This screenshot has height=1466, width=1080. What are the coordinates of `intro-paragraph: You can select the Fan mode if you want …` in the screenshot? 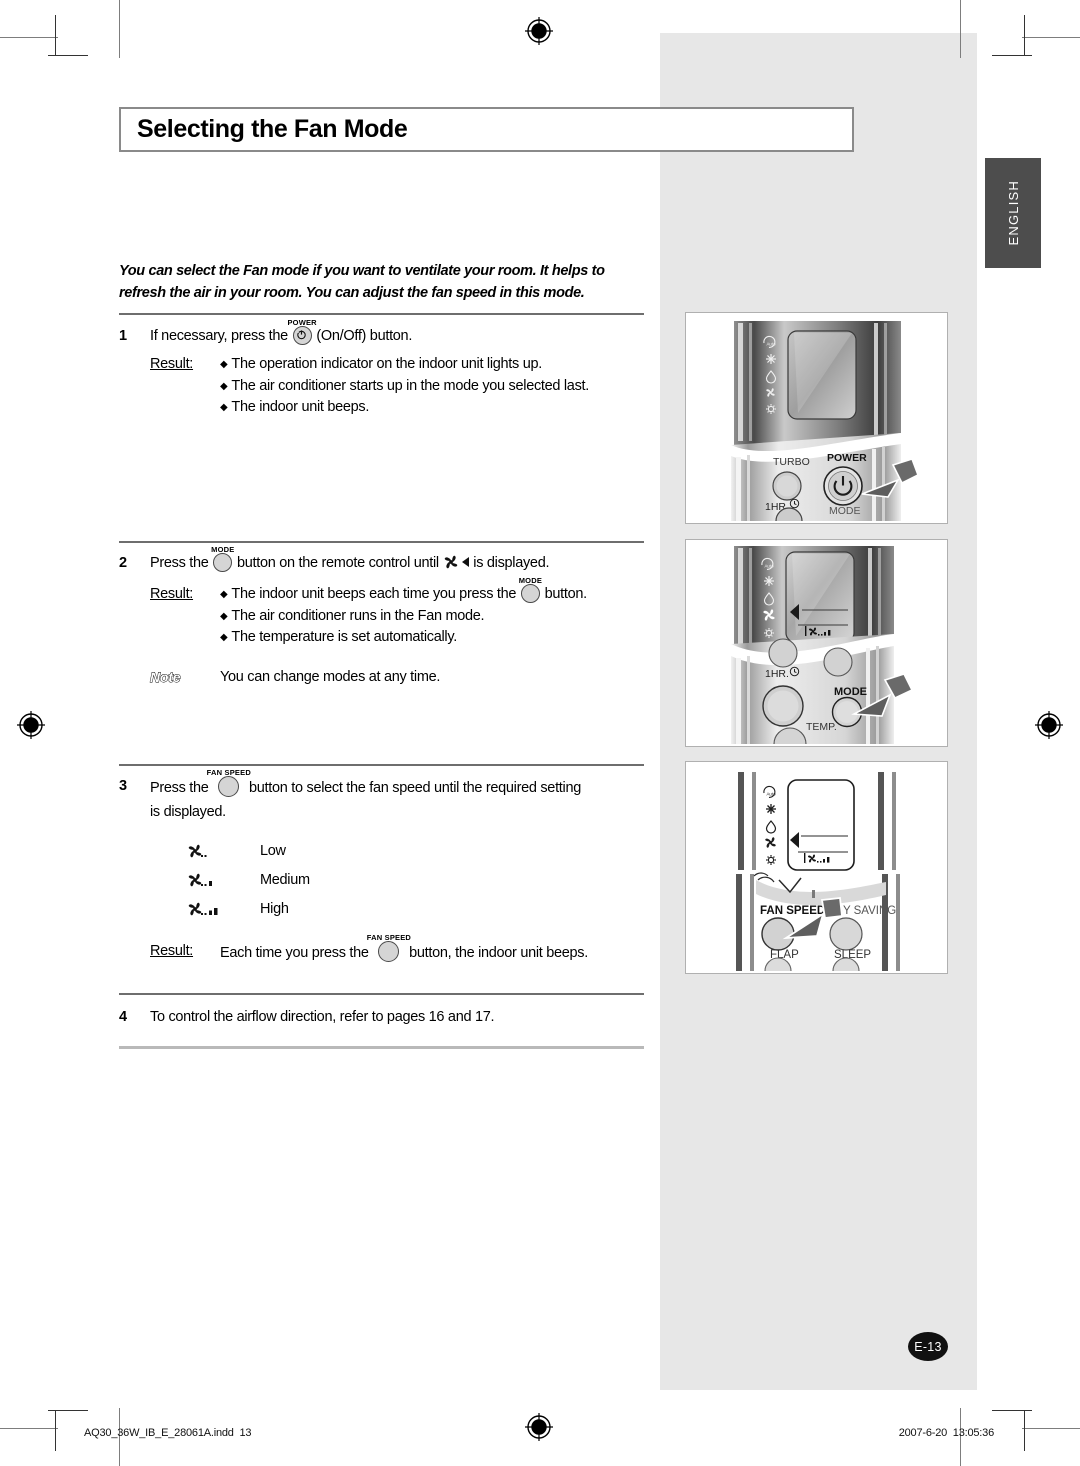 It's located at (362, 282).